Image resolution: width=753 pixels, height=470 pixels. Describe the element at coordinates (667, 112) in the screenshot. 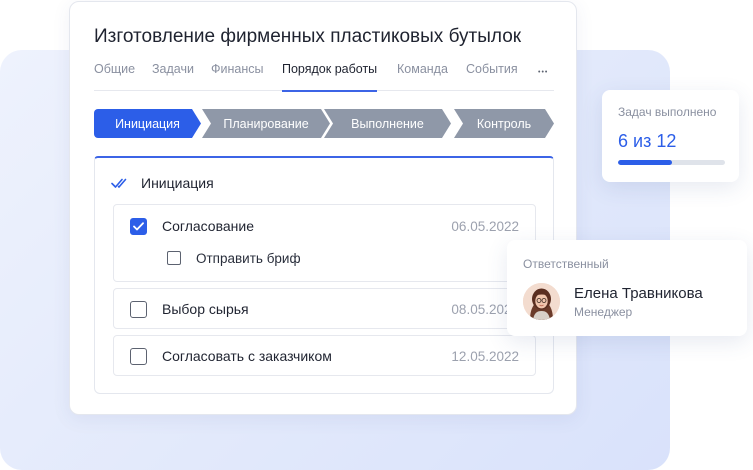

I see `stat-label: Задач выполнено` at that location.